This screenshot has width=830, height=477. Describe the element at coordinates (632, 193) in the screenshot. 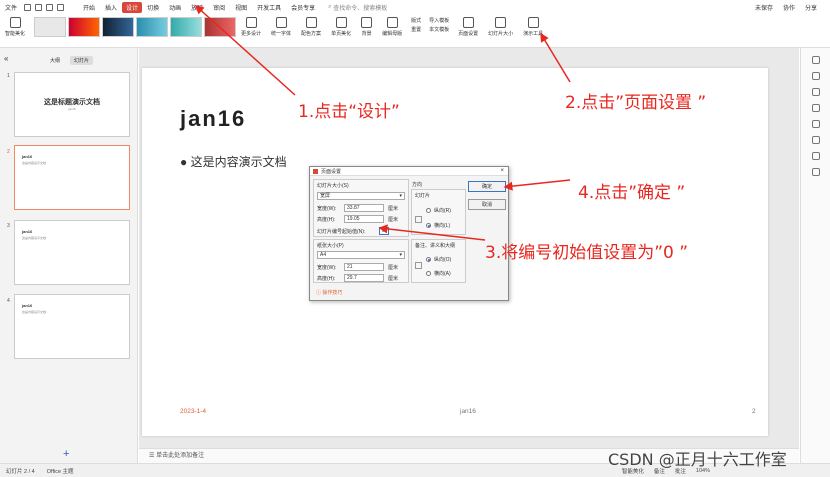

I see `annotation-step4: 4.点击”确定 ”` at that location.